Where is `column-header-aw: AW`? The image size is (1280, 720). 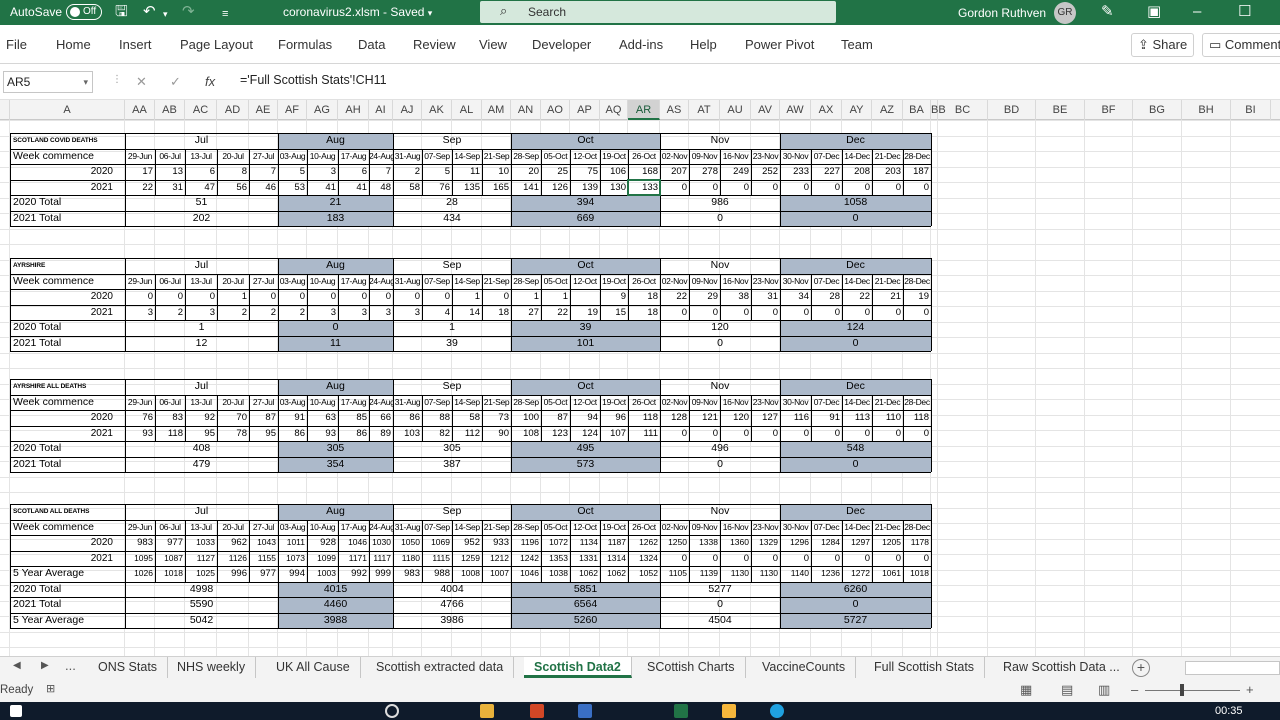
column-header-aw: AW is located at coordinates (795, 110).